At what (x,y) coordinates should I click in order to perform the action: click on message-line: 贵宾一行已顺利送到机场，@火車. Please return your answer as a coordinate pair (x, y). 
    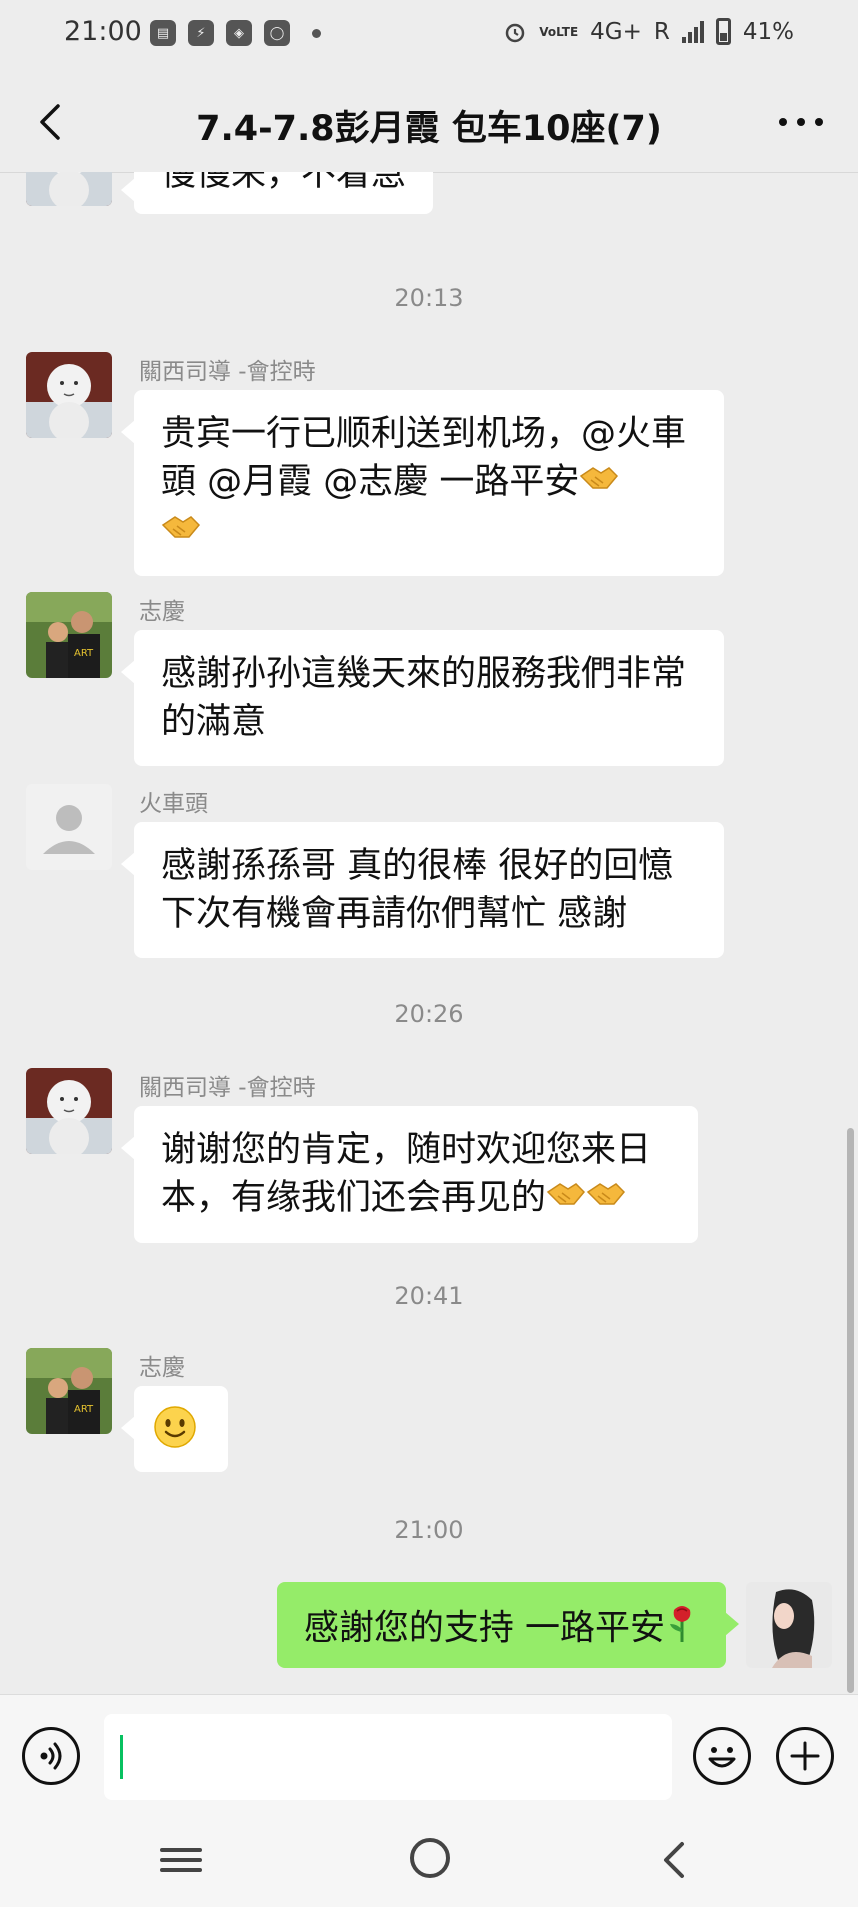
    Looking at the image, I should click on (424, 434).